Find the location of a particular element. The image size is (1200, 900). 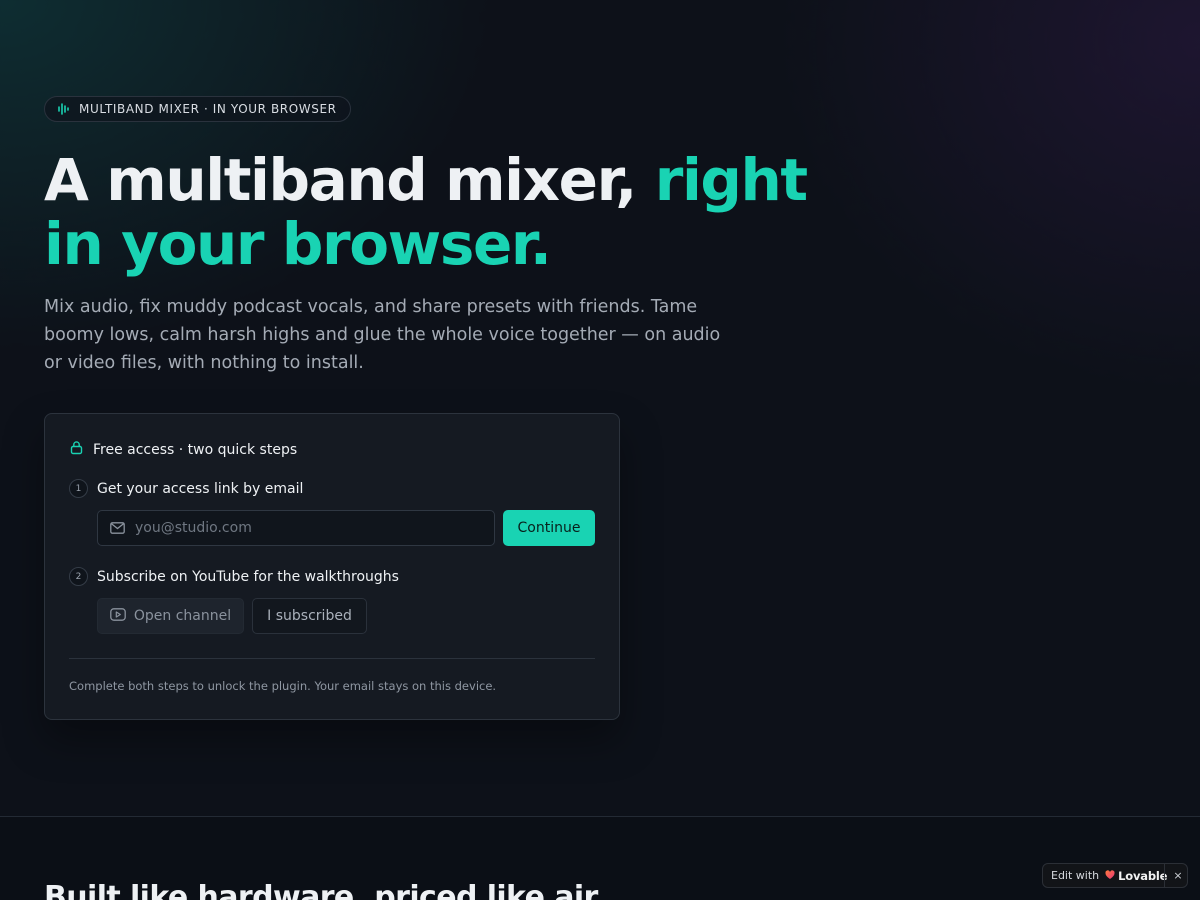

mail-icon is located at coordinates (117, 528).